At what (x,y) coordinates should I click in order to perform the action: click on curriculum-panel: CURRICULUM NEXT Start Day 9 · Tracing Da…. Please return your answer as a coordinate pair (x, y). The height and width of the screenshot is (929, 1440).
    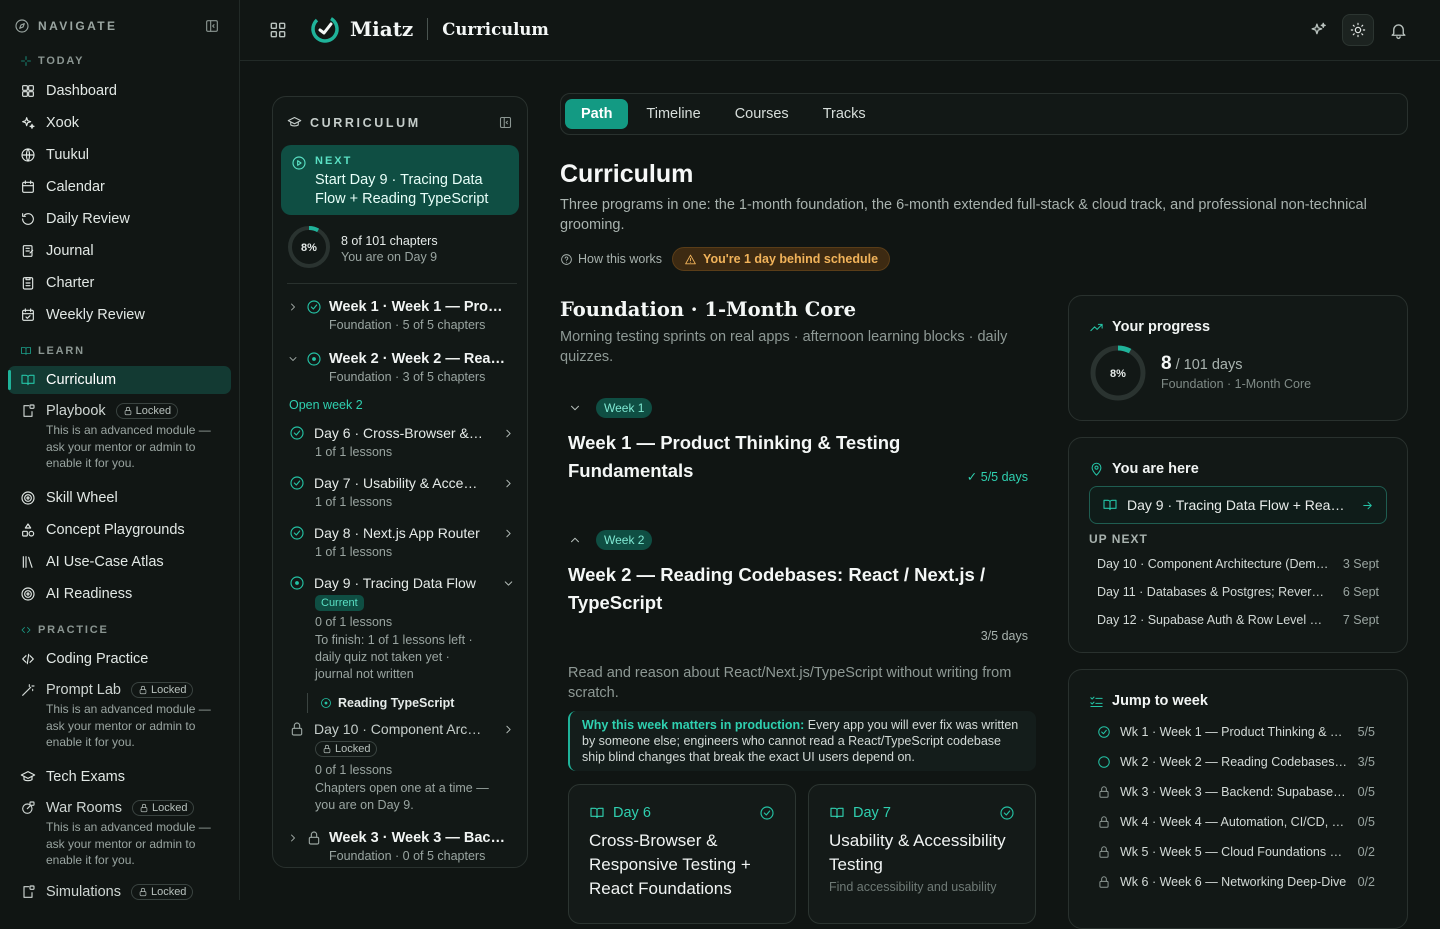
    Looking at the image, I should click on (400, 482).